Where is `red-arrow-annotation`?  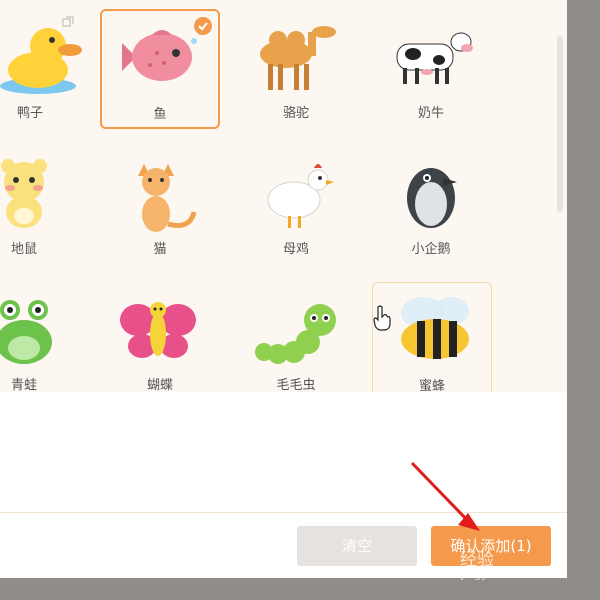
red-arrow-annotation is located at coordinates (445, 496).